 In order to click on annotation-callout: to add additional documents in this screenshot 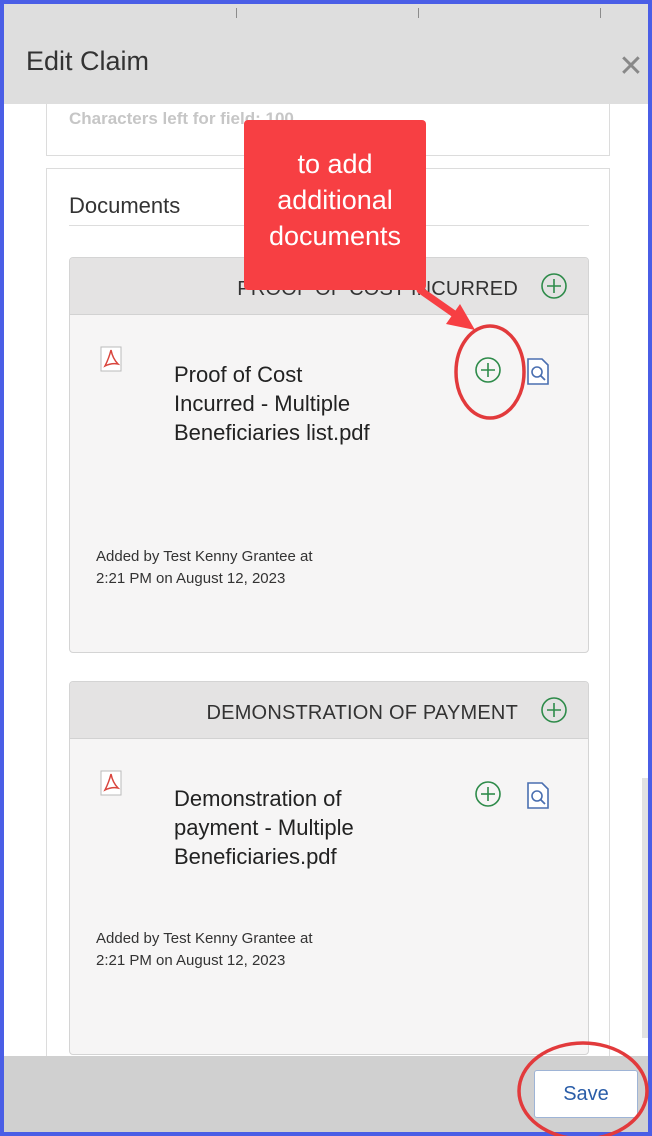, I will do `click(335, 205)`.